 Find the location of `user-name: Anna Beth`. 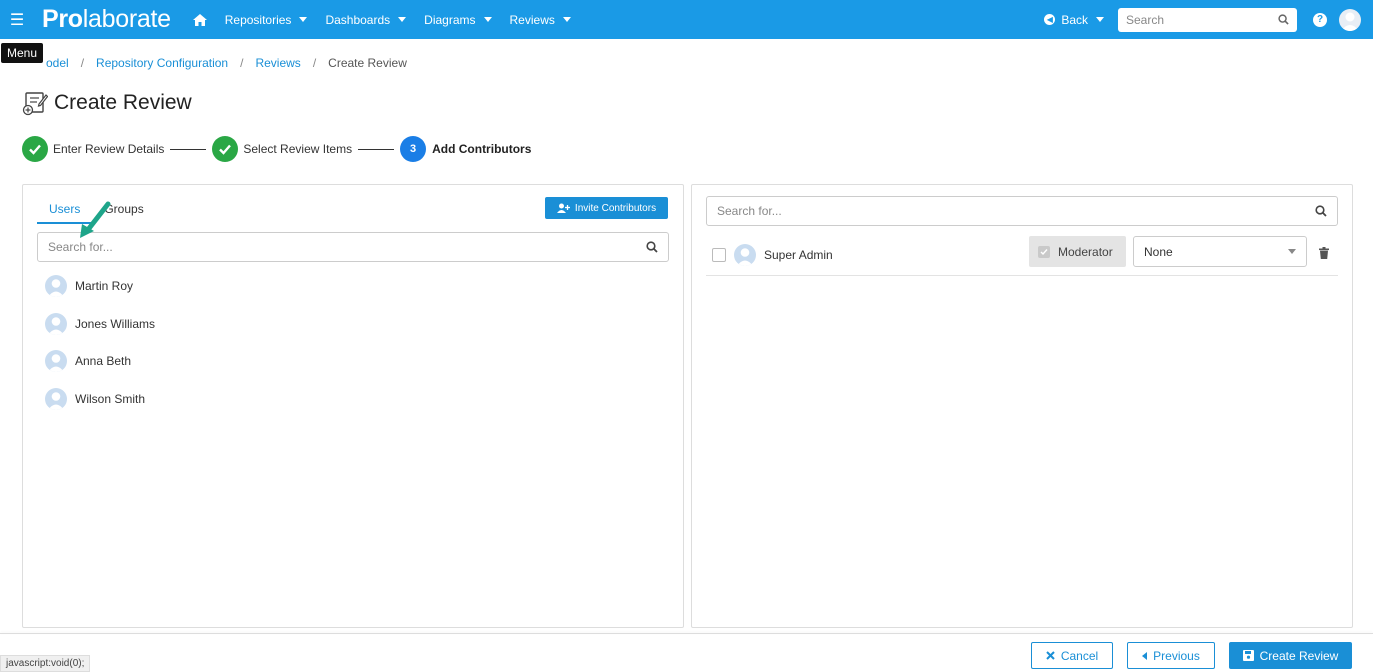

user-name: Anna Beth is located at coordinates (103, 361).